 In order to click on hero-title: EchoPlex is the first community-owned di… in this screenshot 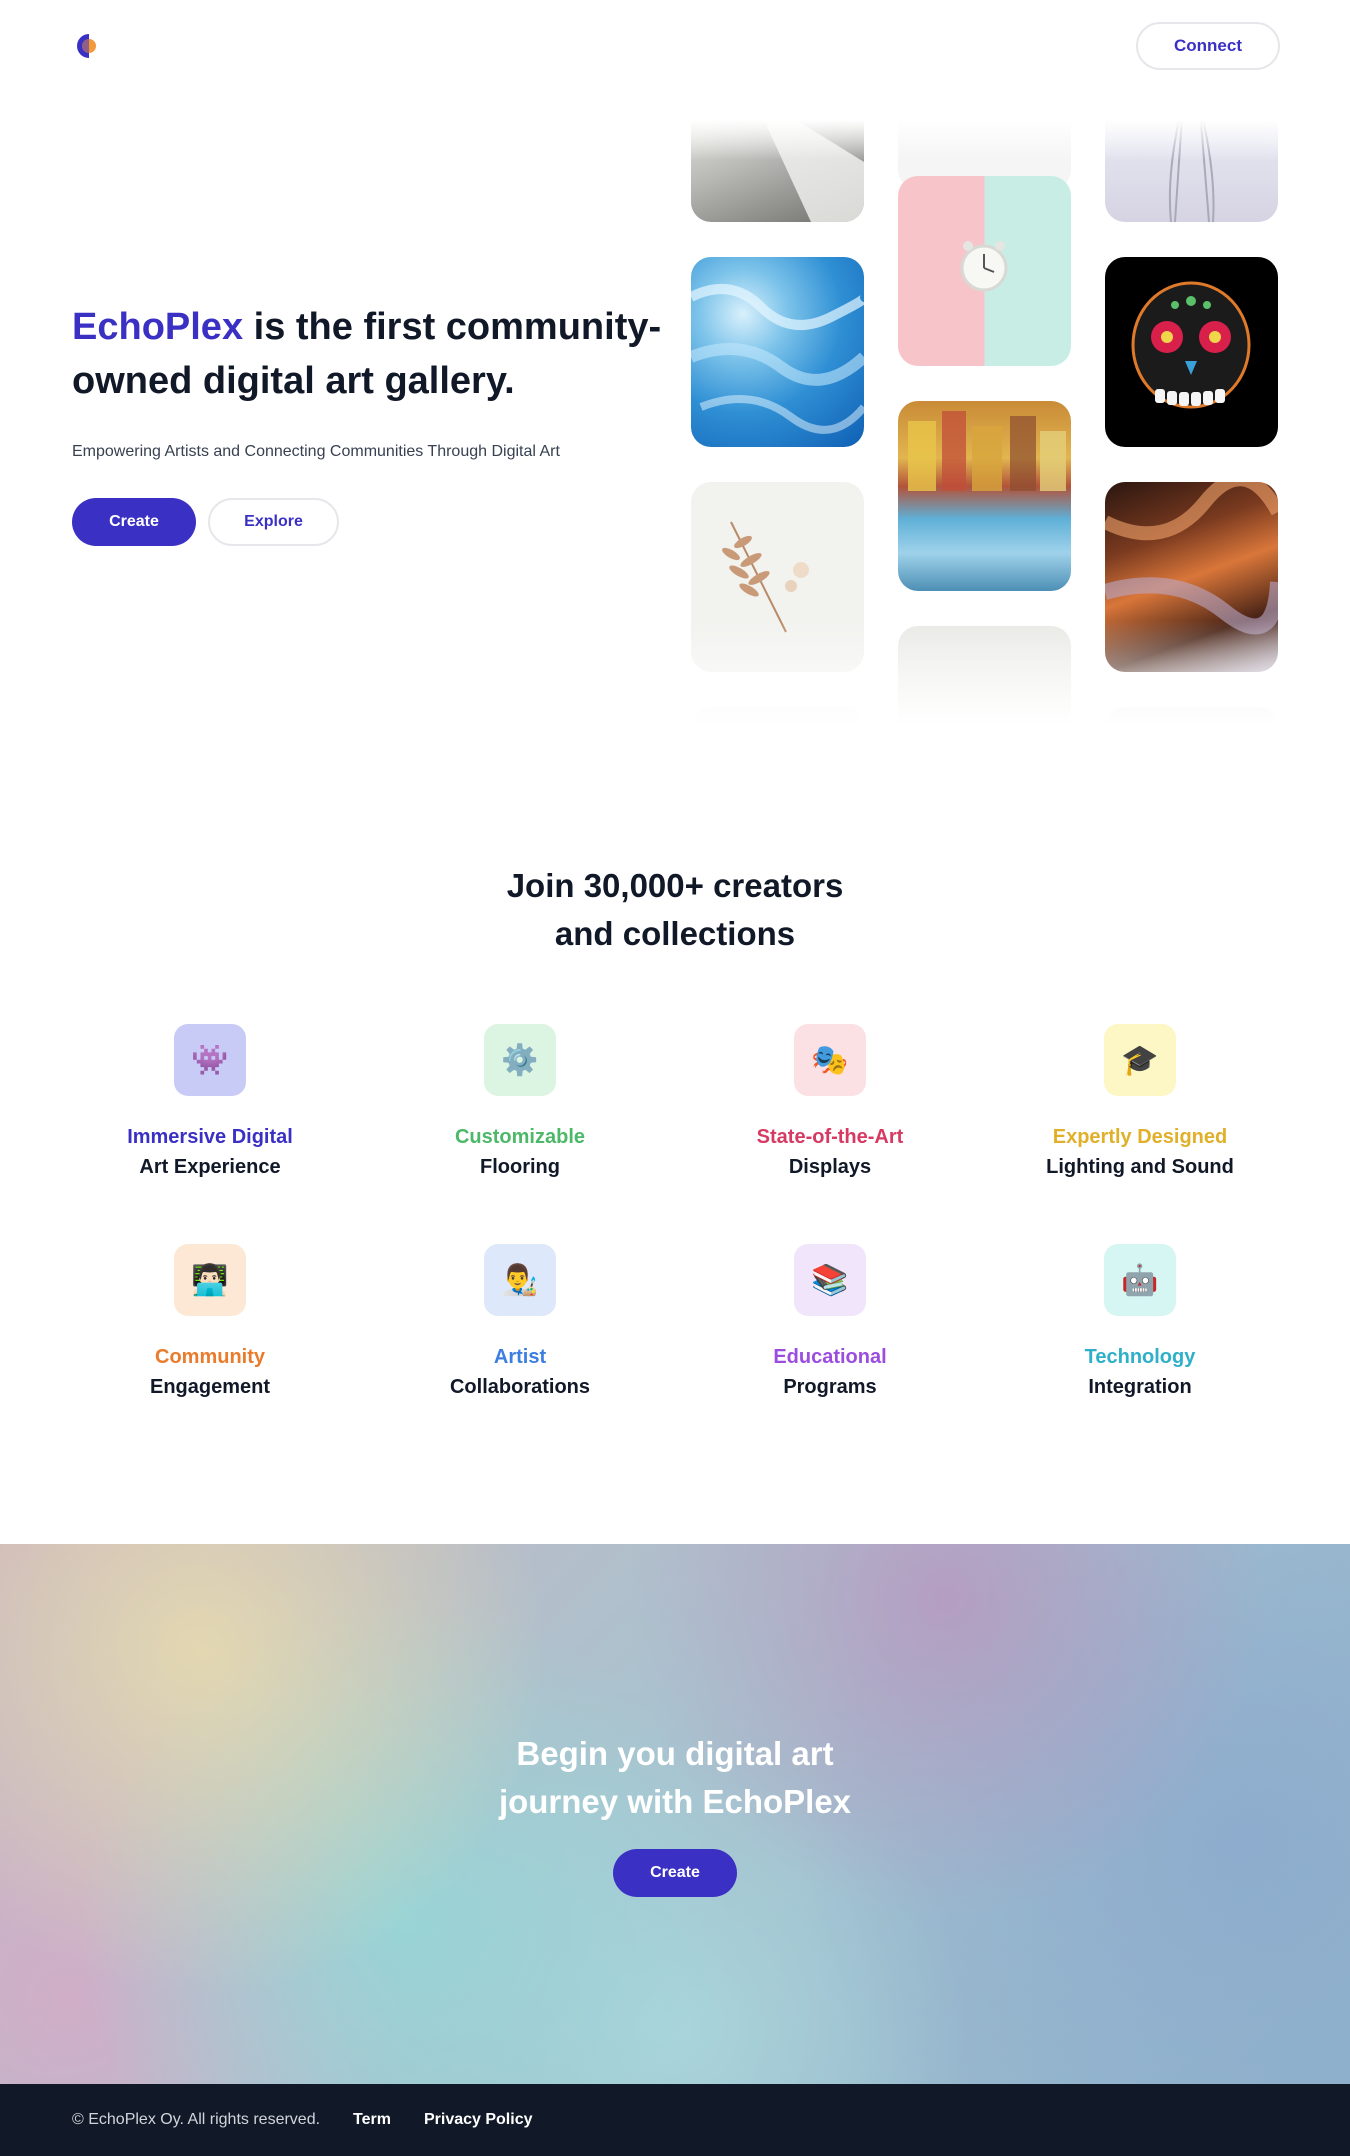, I will do `click(372, 354)`.